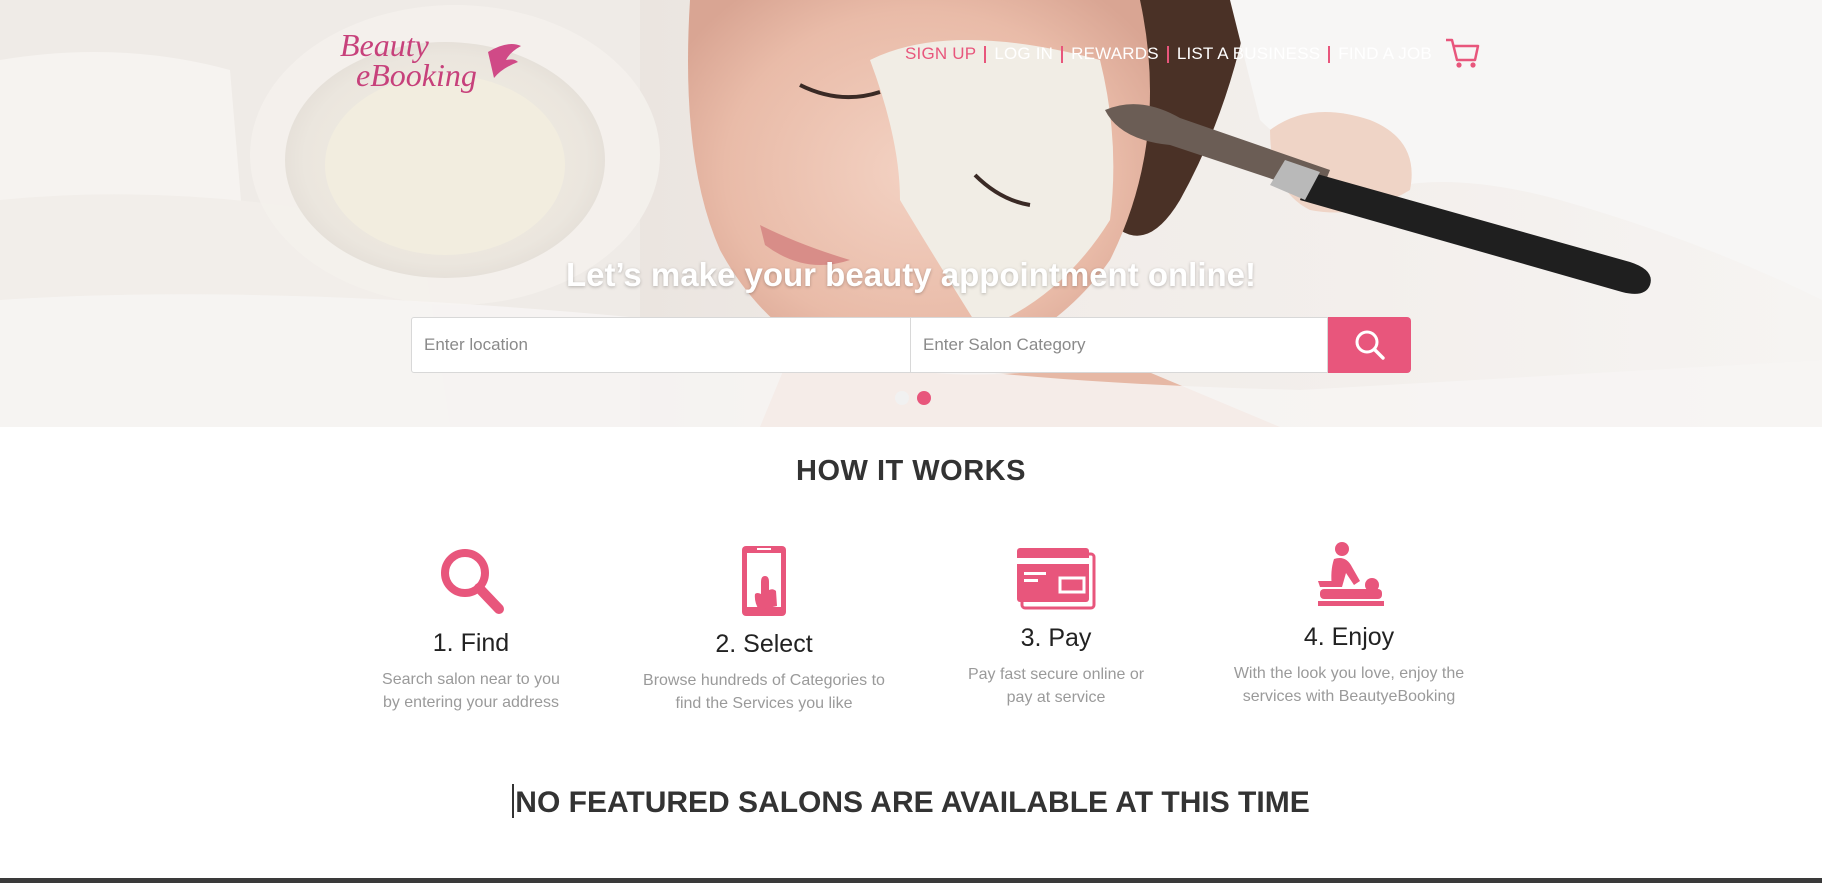 This screenshot has height=883, width=1822. Describe the element at coordinates (911, 471) in the screenshot. I see `how-it-works-title: HOW IT WORKS` at that location.